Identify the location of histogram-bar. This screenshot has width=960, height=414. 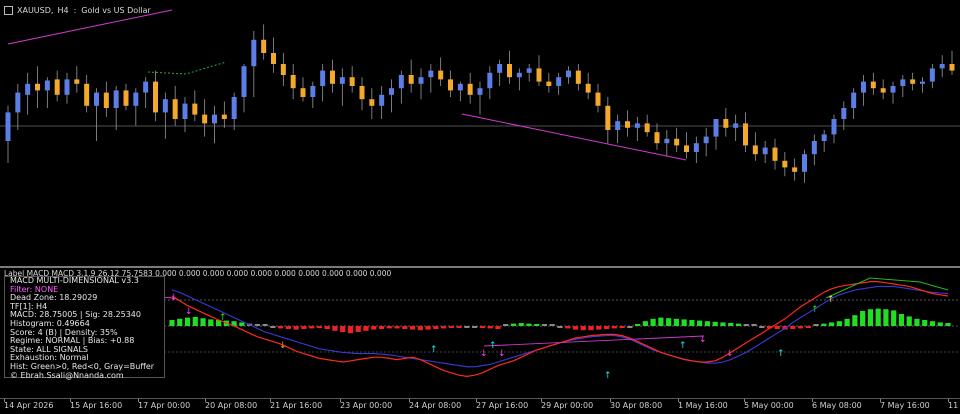
(529, 324).